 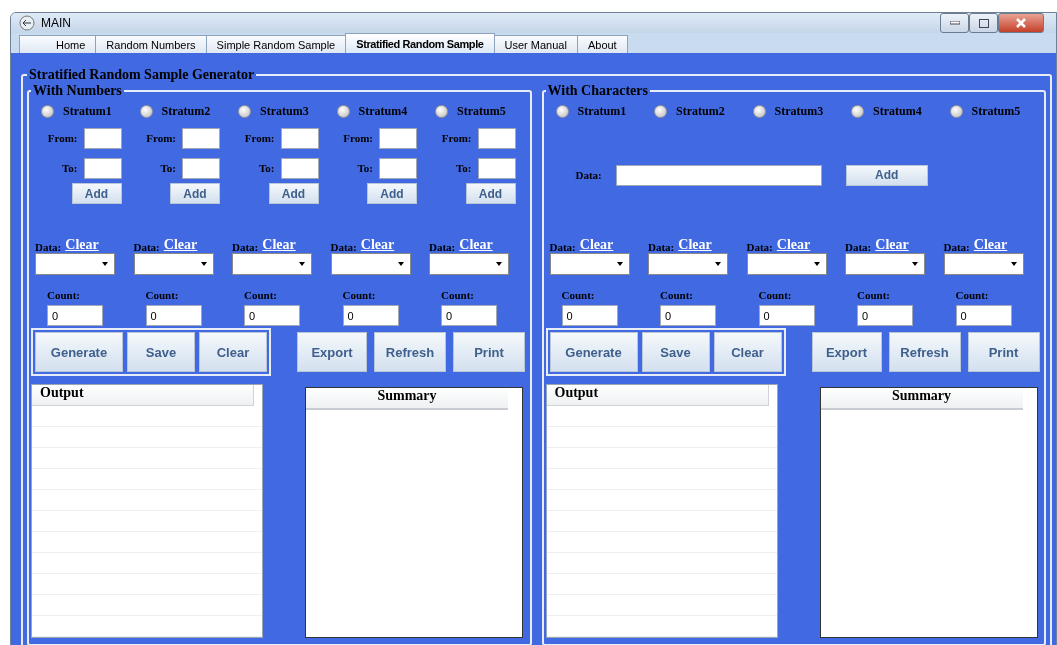 What do you see at coordinates (27, 23) in the screenshot?
I see `app-icon` at bounding box center [27, 23].